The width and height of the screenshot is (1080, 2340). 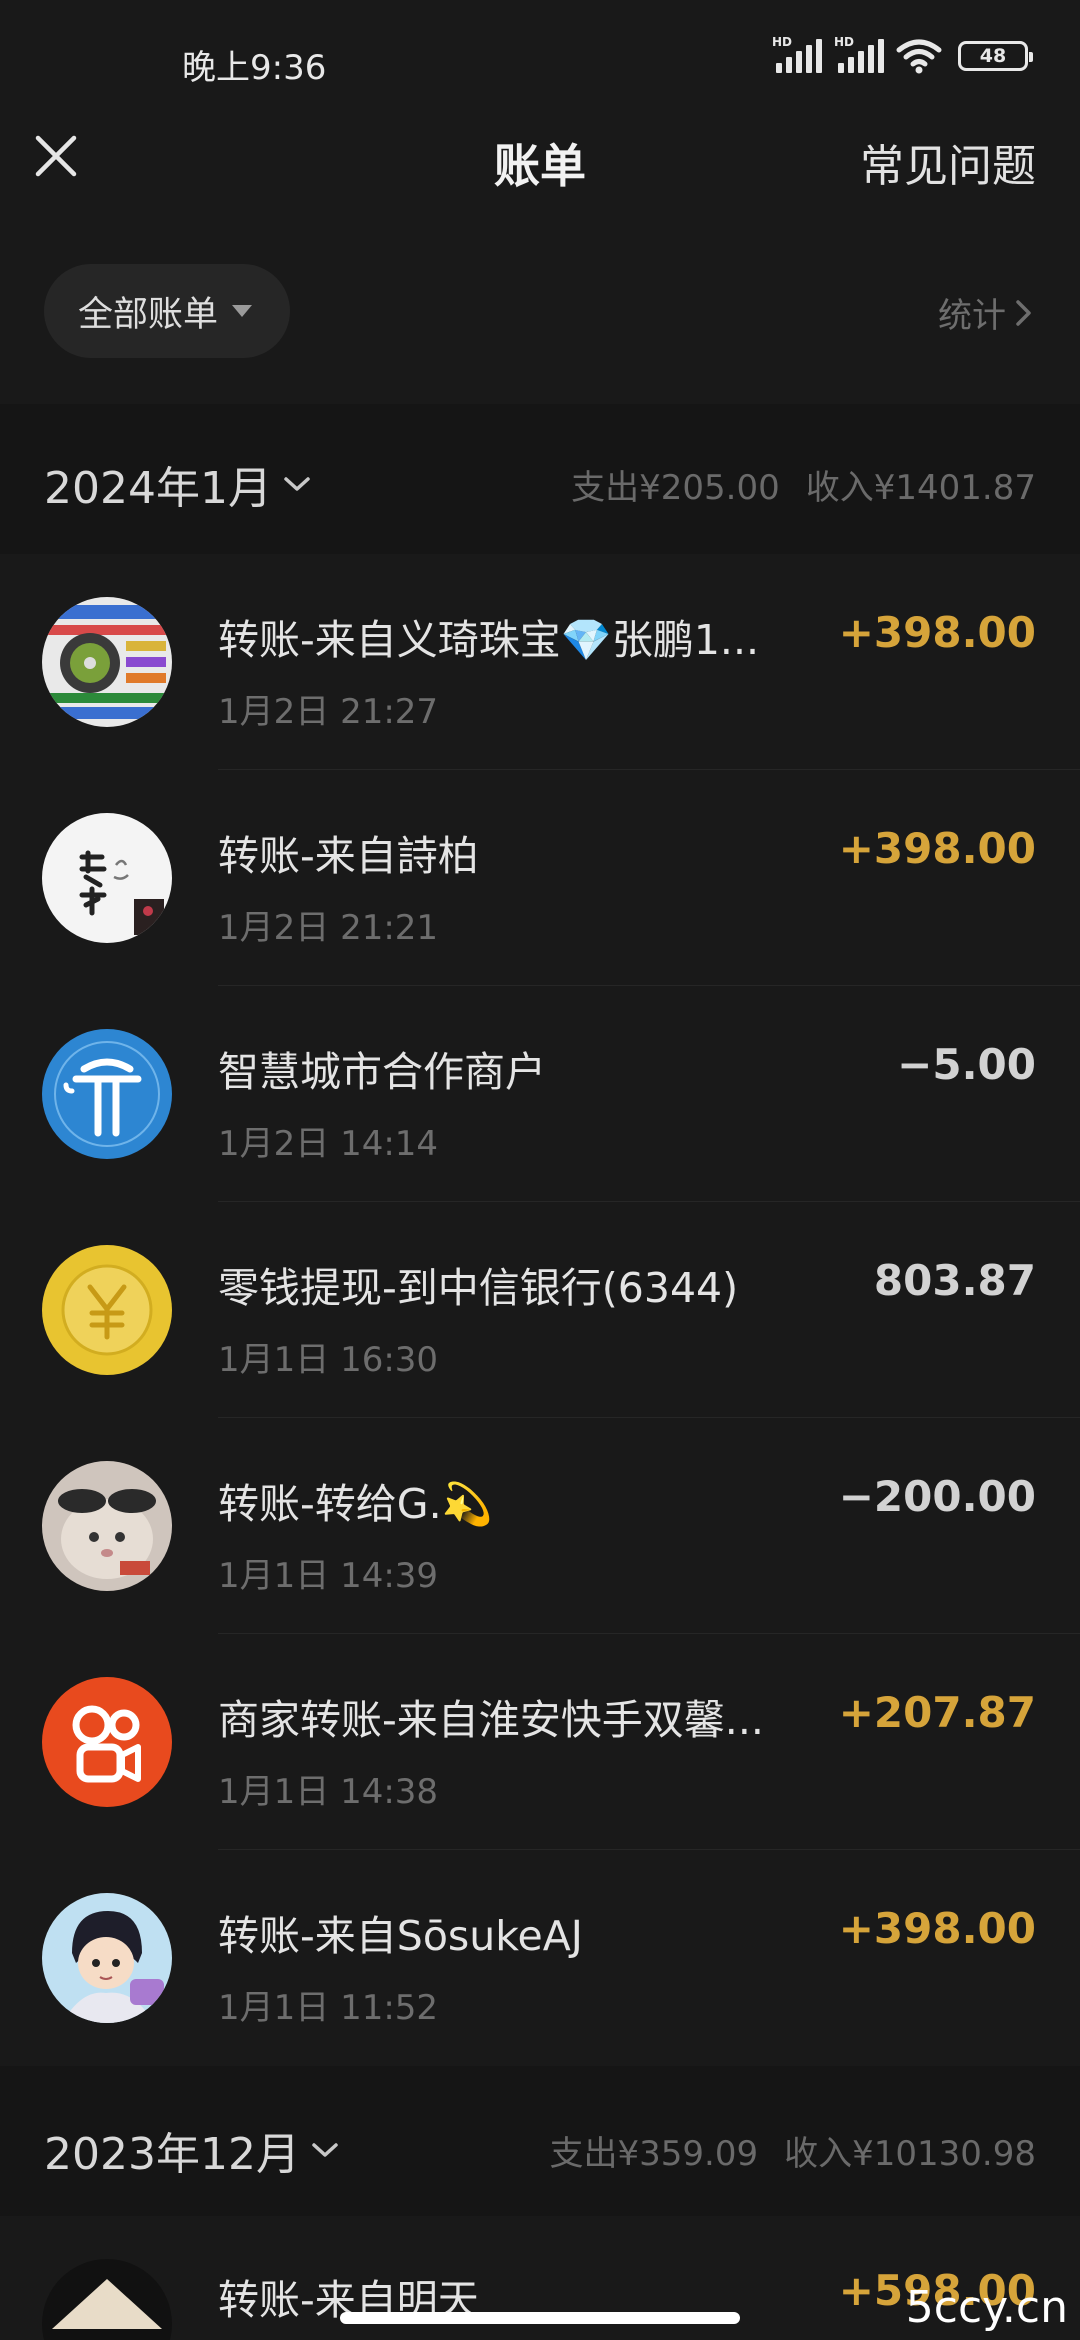 What do you see at coordinates (348, 856) in the screenshot?
I see `transaction-title: 转账-来自詩柏` at bounding box center [348, 856].